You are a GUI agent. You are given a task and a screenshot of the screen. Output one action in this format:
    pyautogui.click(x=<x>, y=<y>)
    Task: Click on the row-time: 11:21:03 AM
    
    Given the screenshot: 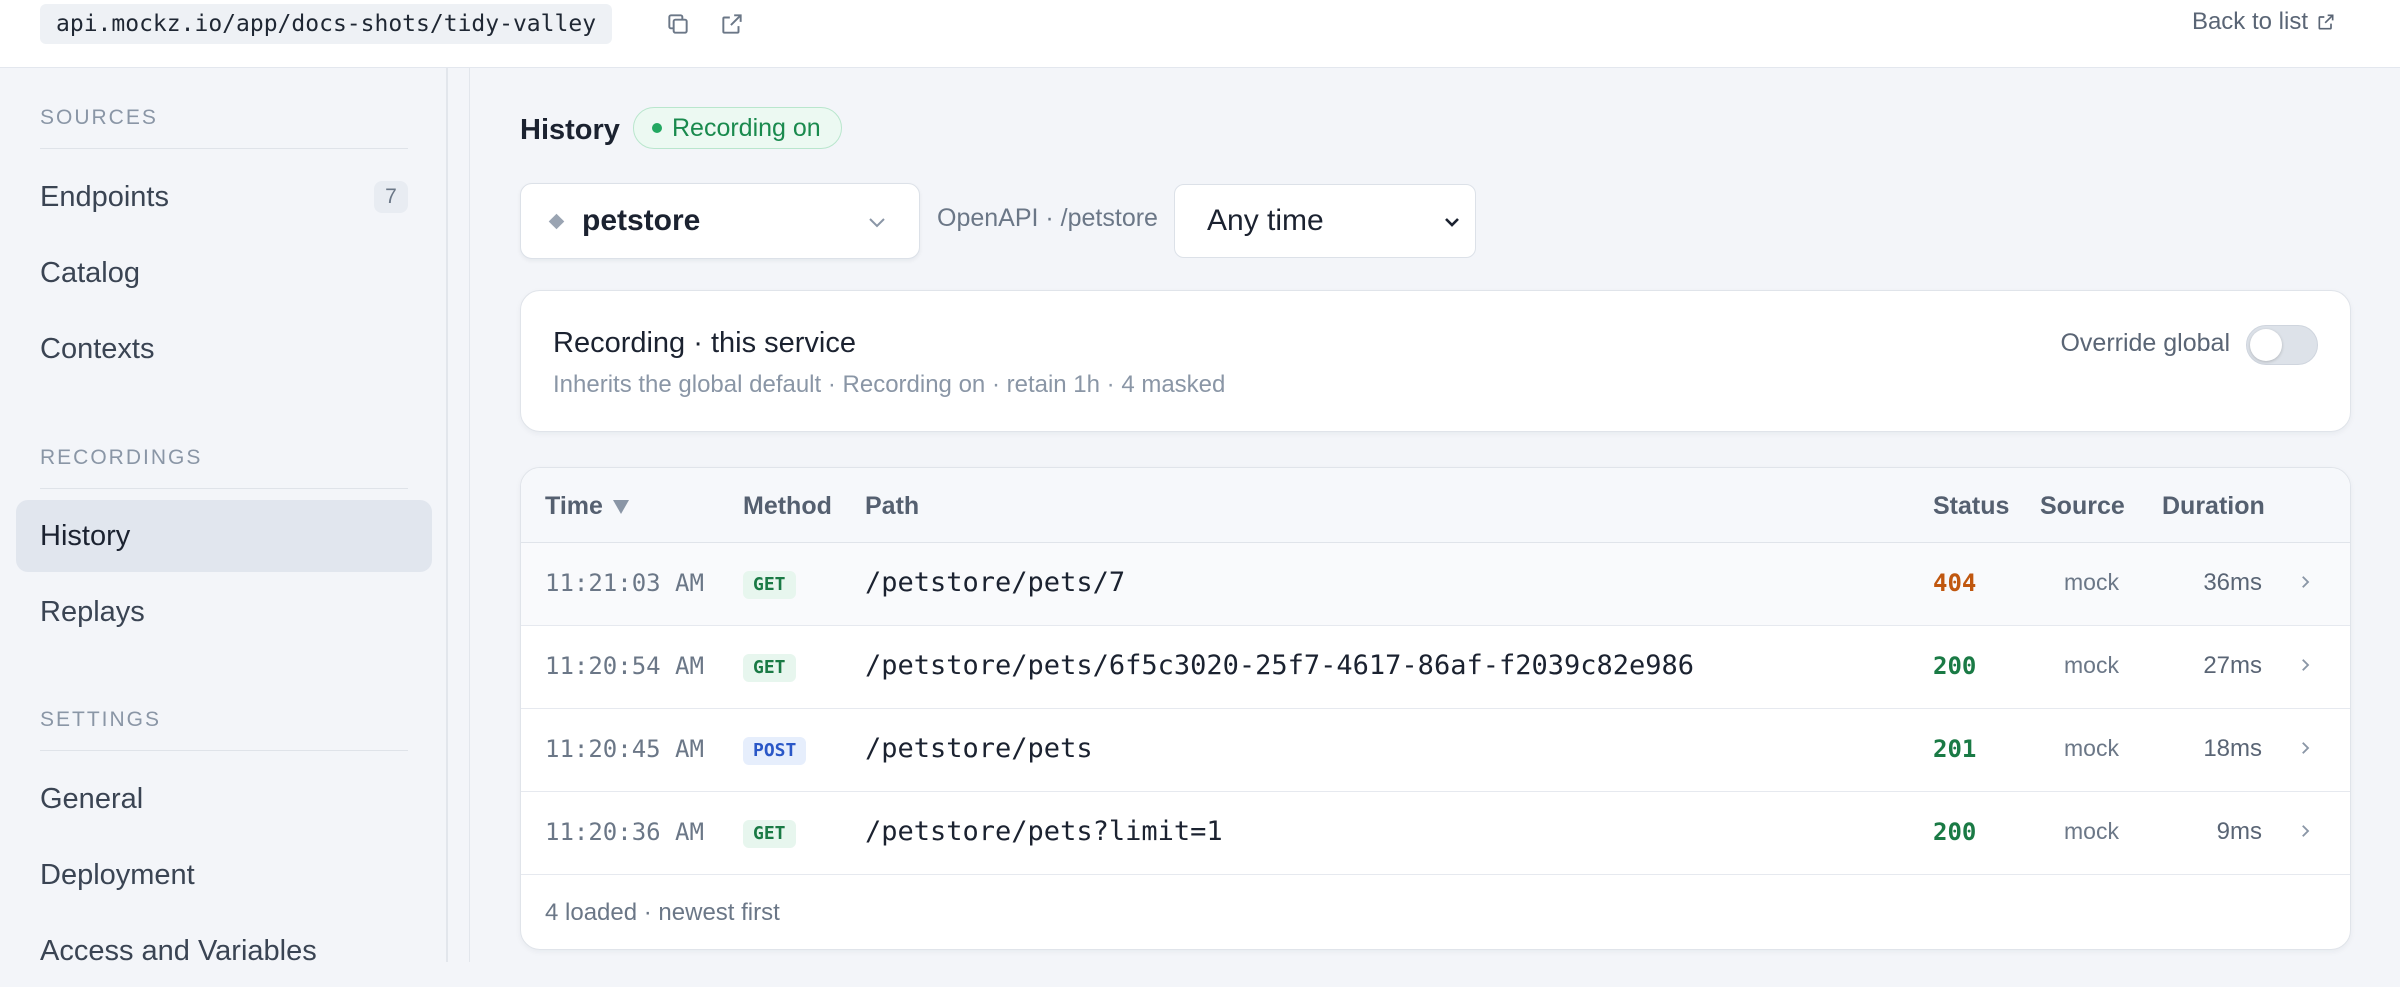 What is the action you would take?
    pyautogui.click(x=624, y=583)
    